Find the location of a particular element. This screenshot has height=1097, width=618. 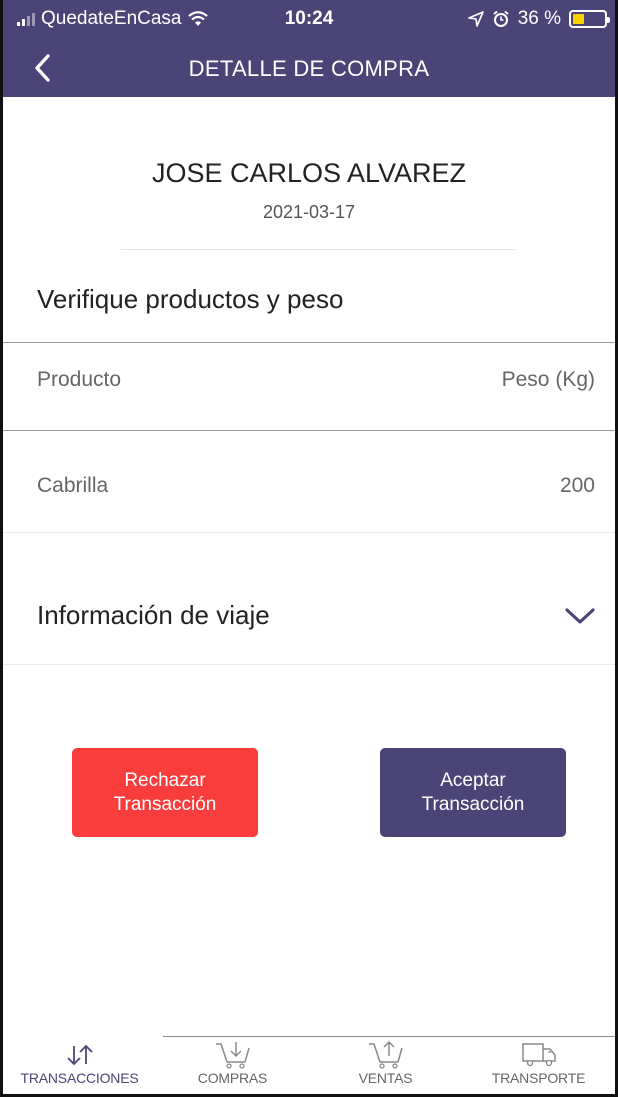

battery-percent: 36 % is located at coordinates (539, 18).